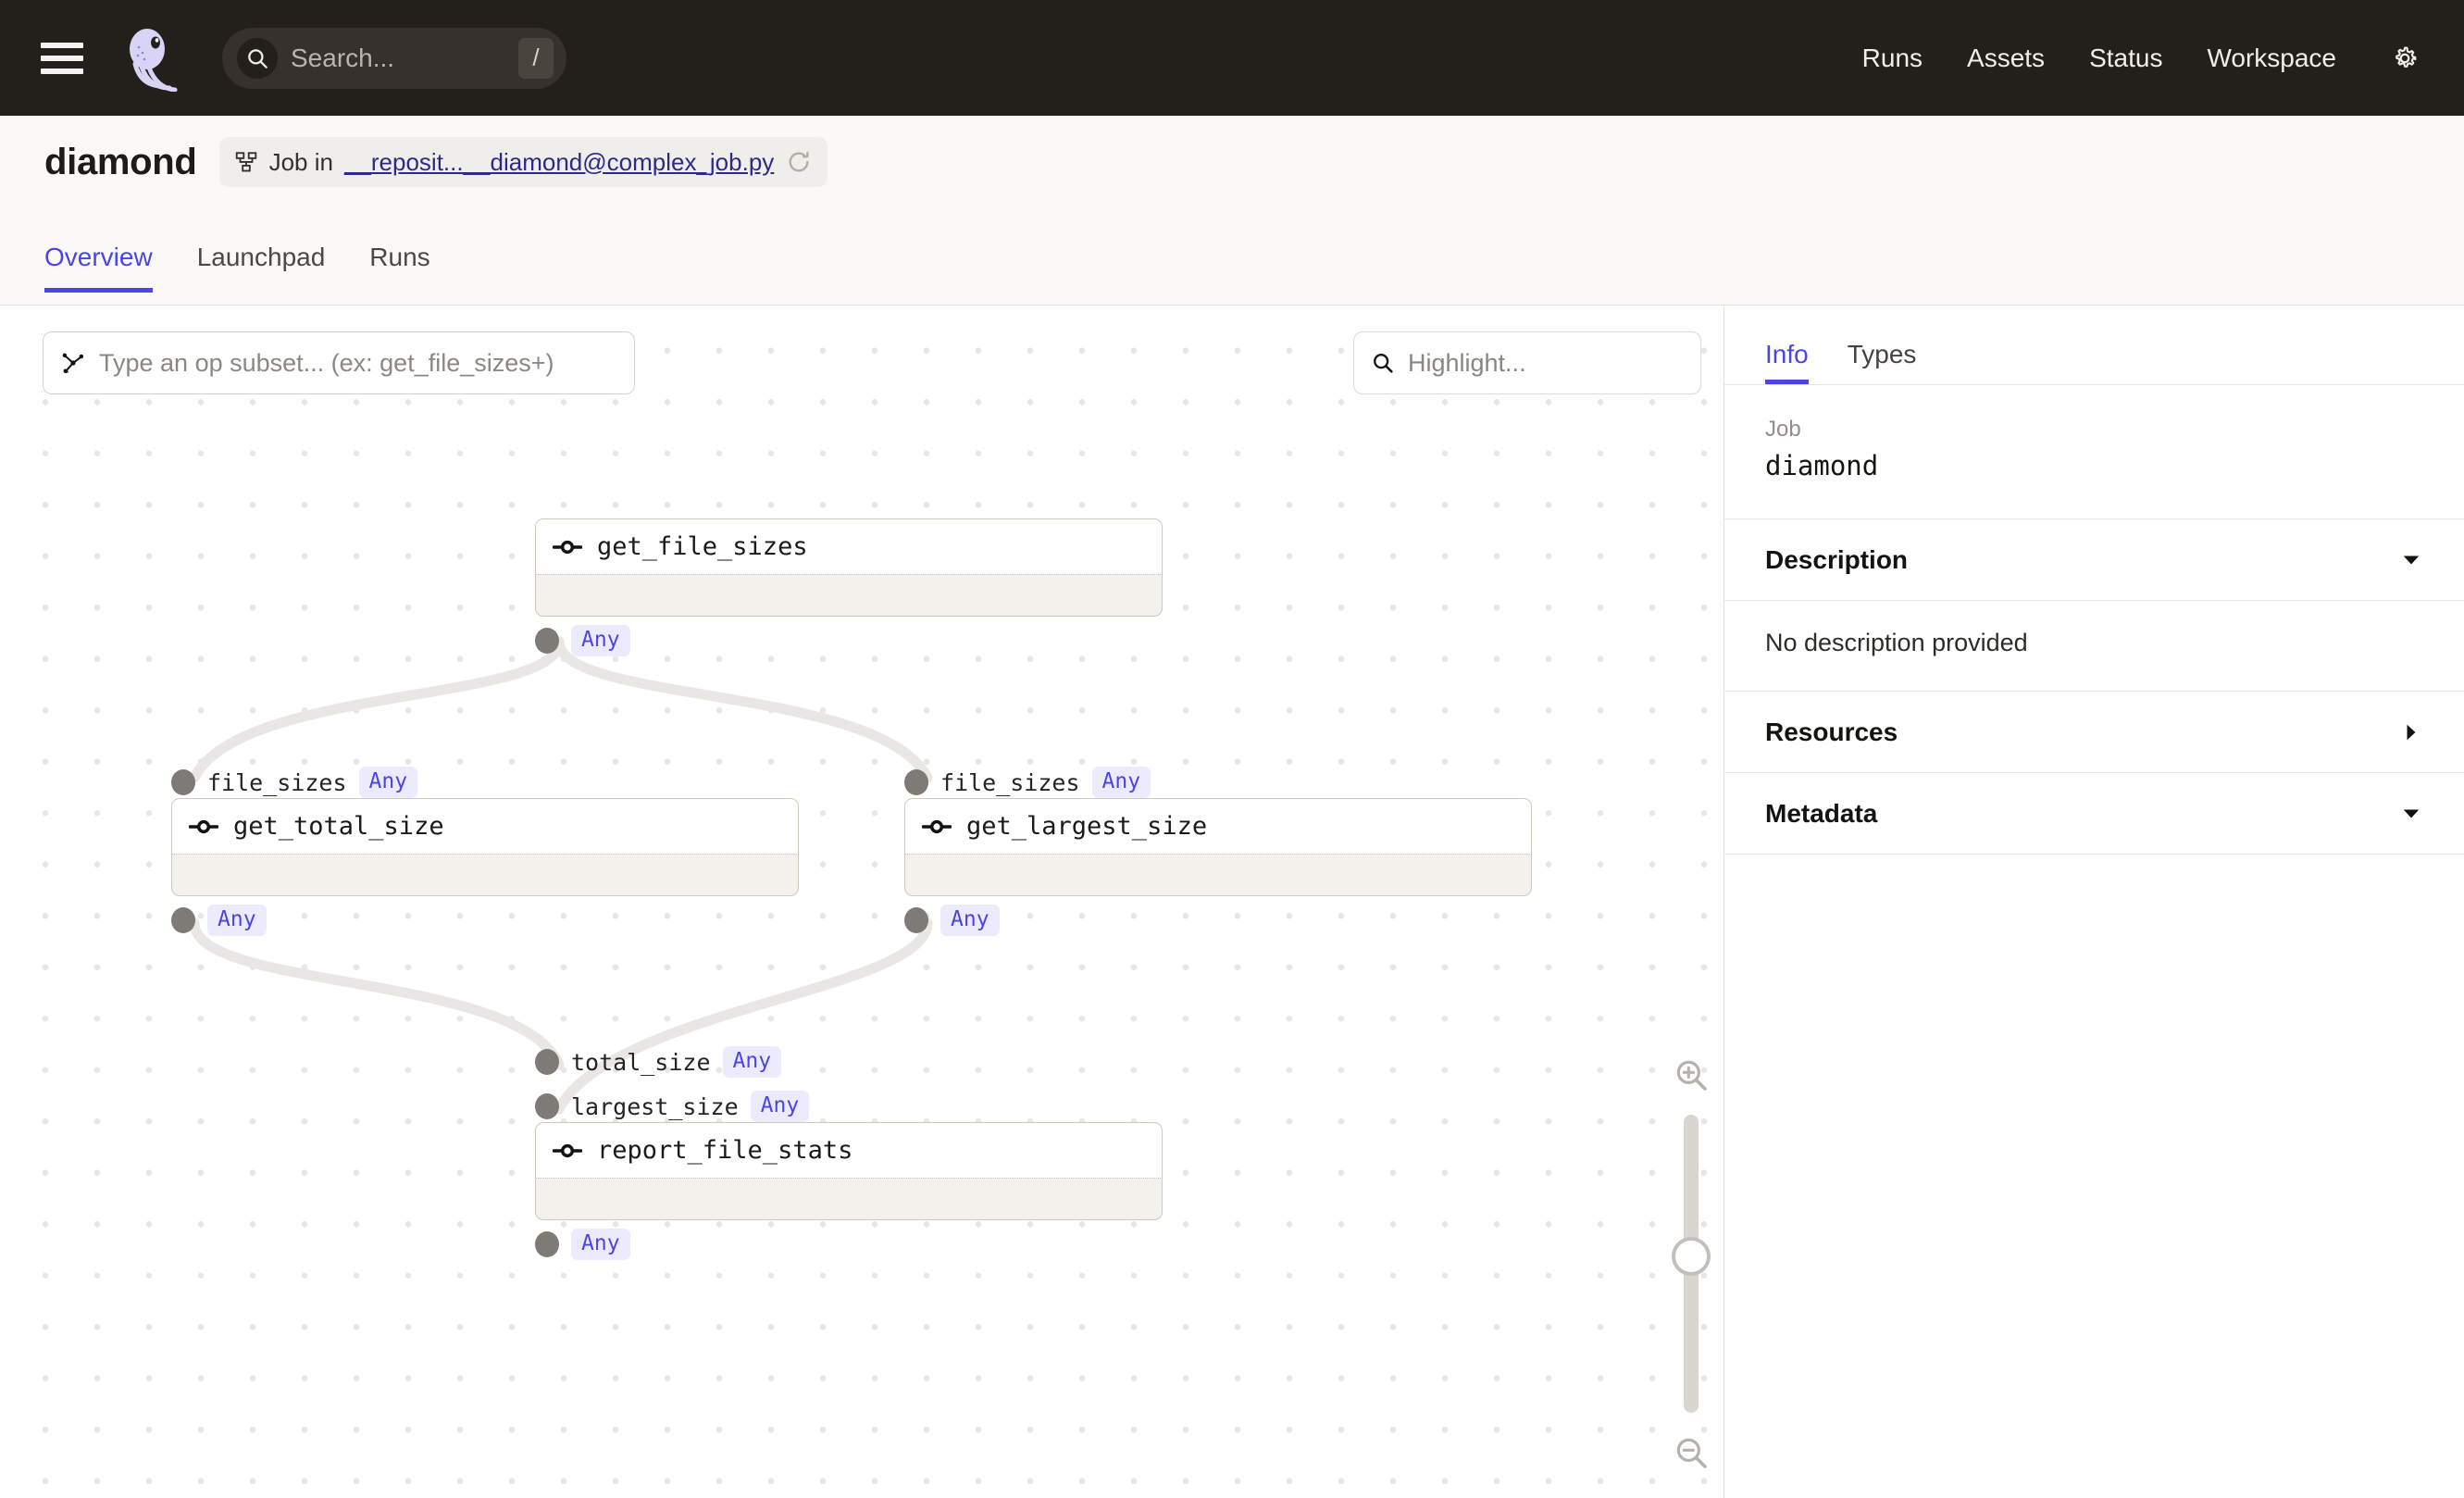 The height and width of the screenshot is (1498, 2464). What do you see at coordinates (2411, 732) in the screenshot?
I see `chevron-right-icon` at bounding box center [2411, 732].